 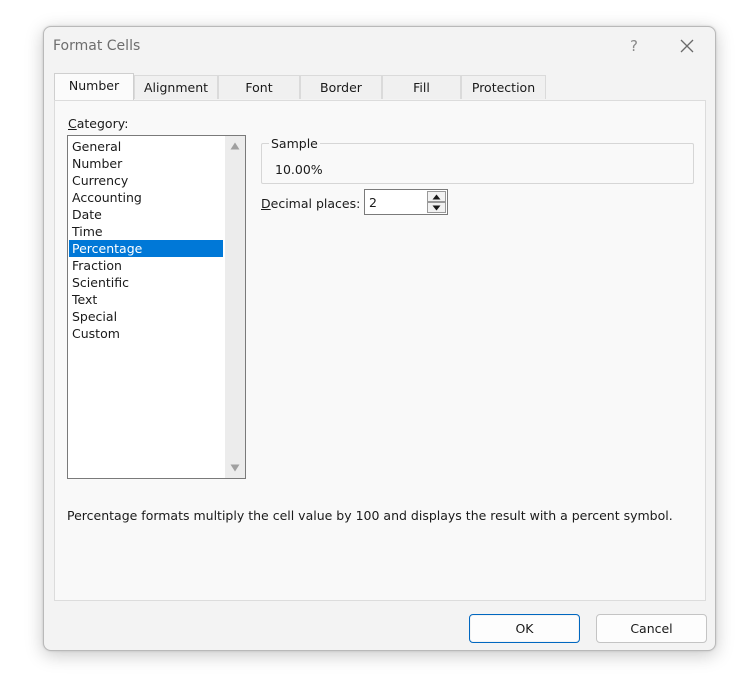 What do you see at coordinates (477, 163) in the screenshot?
I see `sample-group` at bounding box center [477, 163].